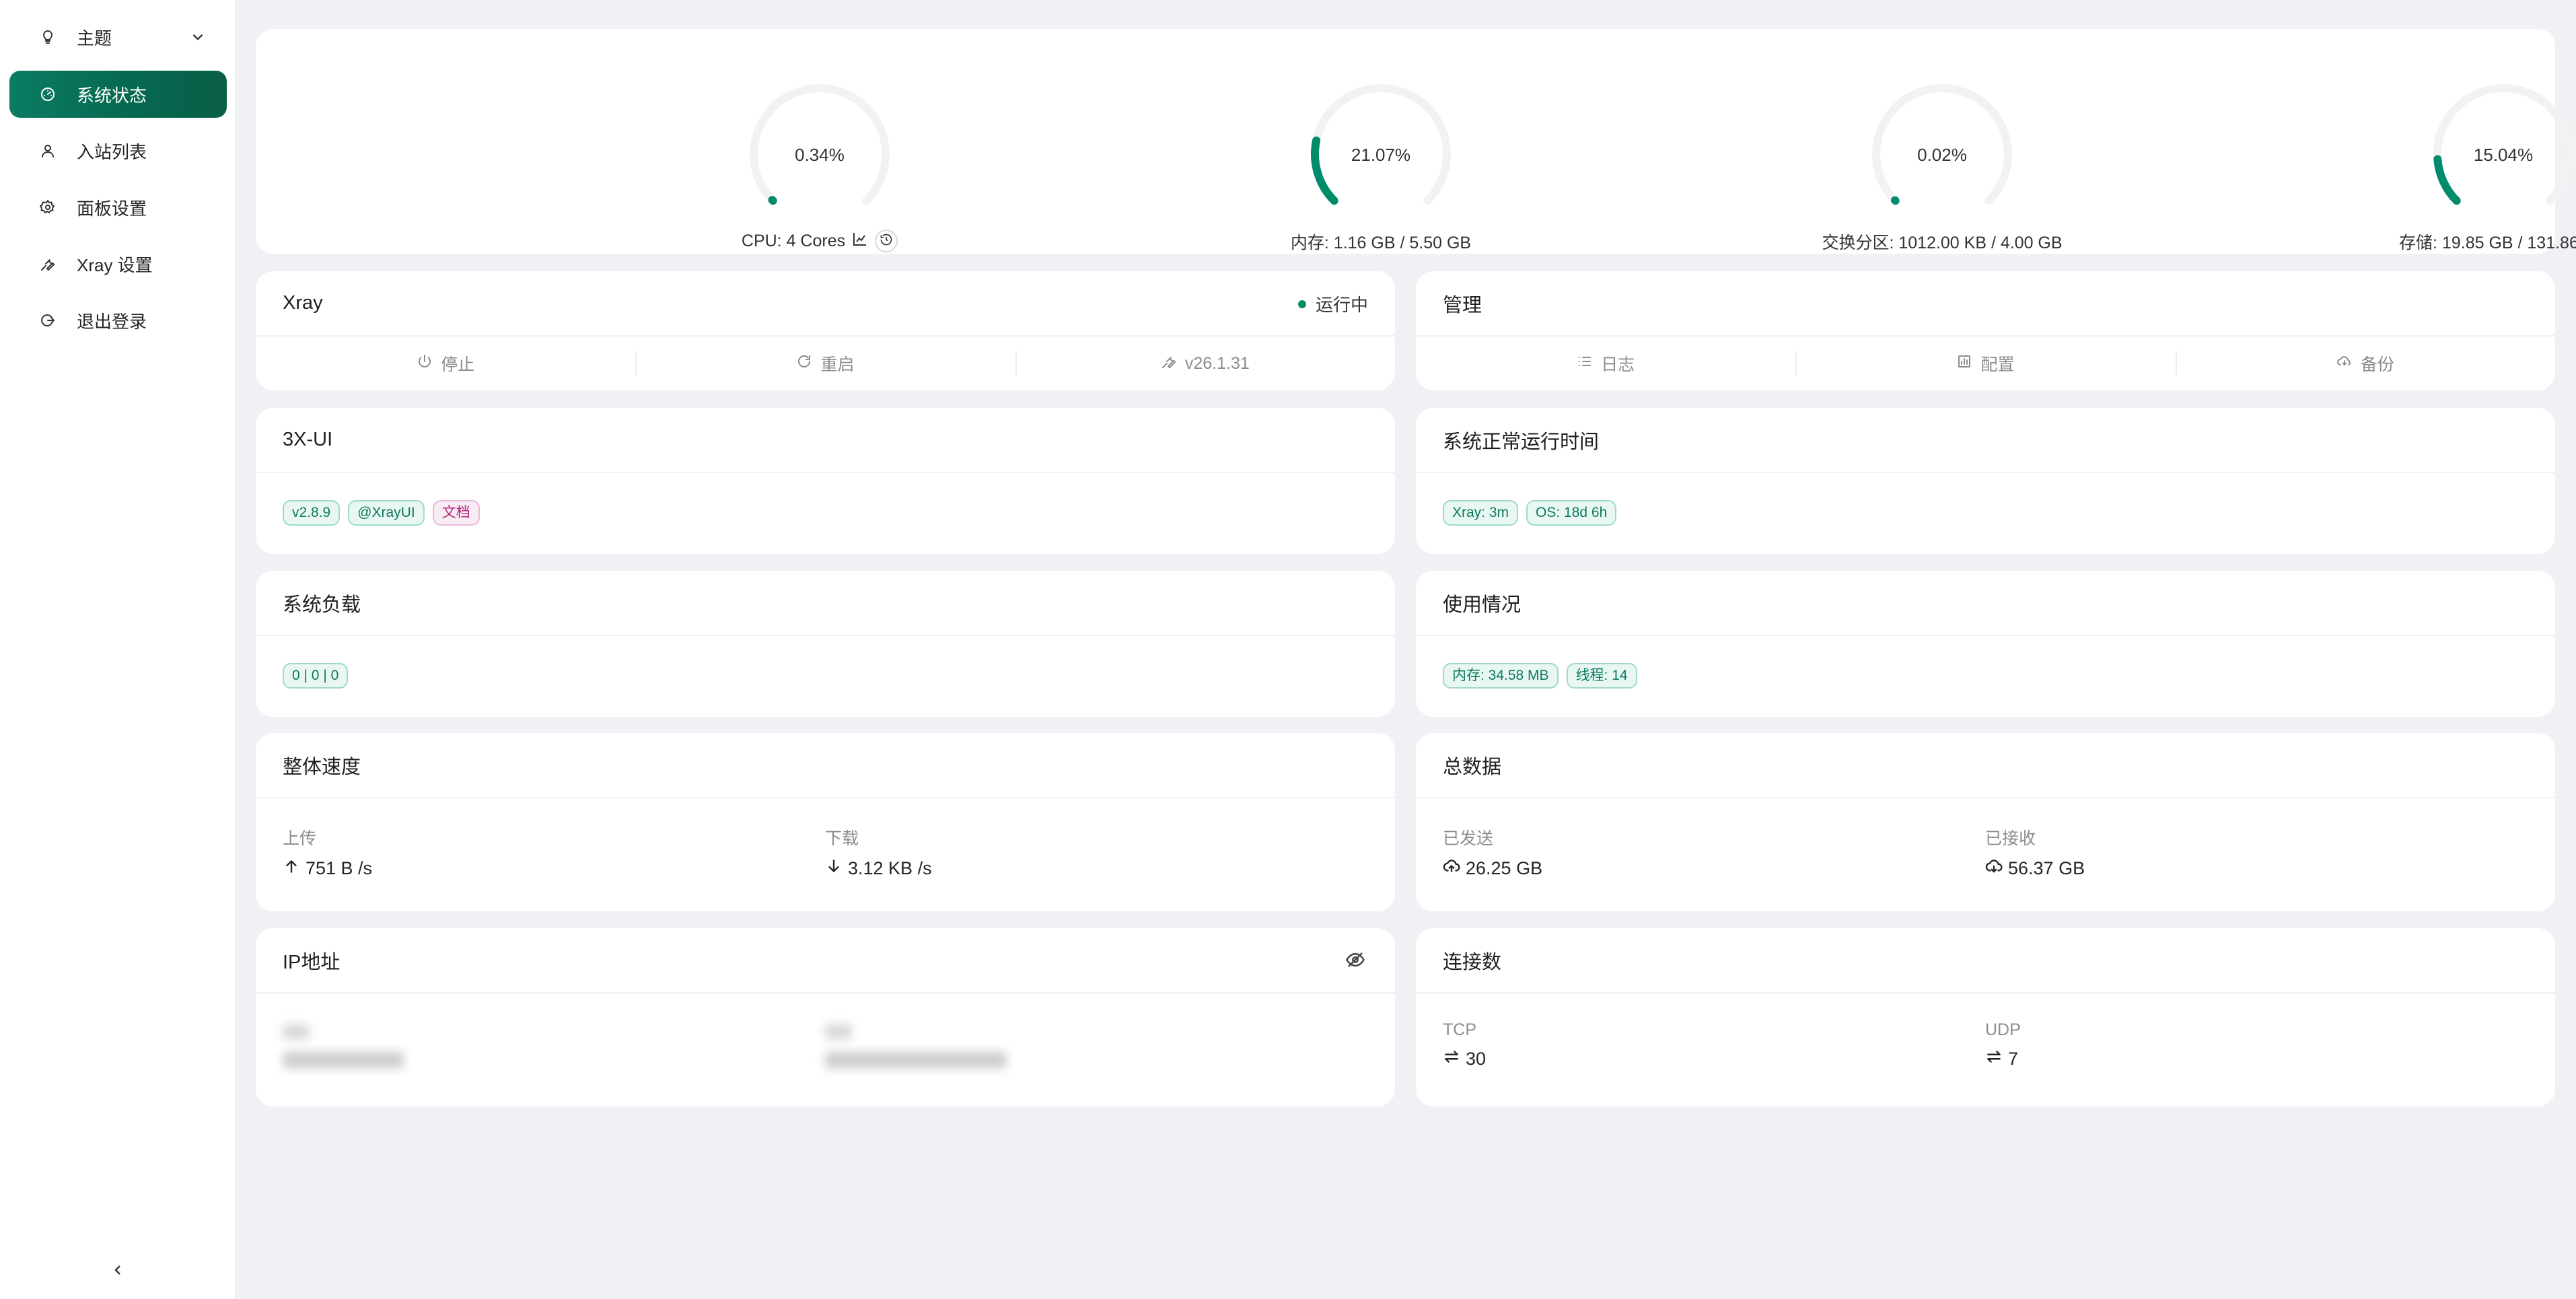 The height and width of the screenshot is (1299, 2576). I want to click on config-button: 配置, so click(1985, 363).